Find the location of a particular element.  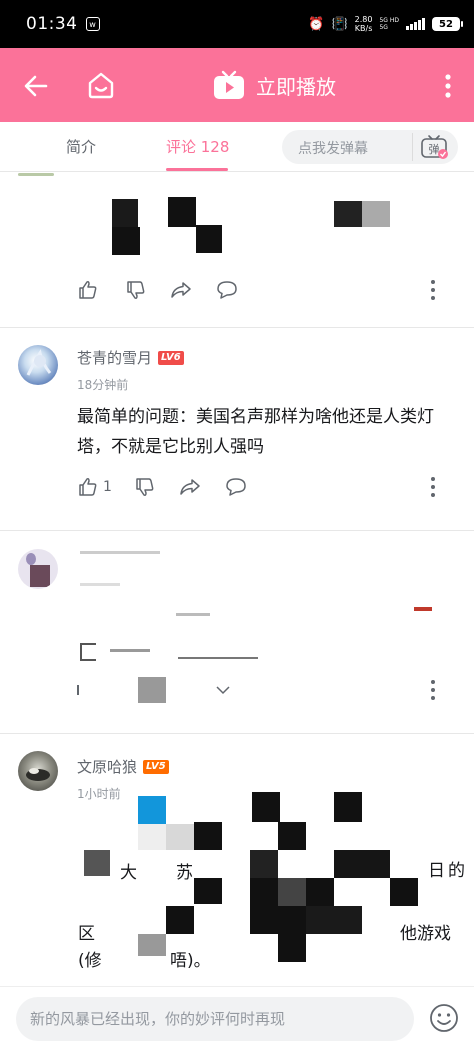

tab-bar: 简介 评论 128 点我发弹幕 弹 is located at coordinates (237, 147).